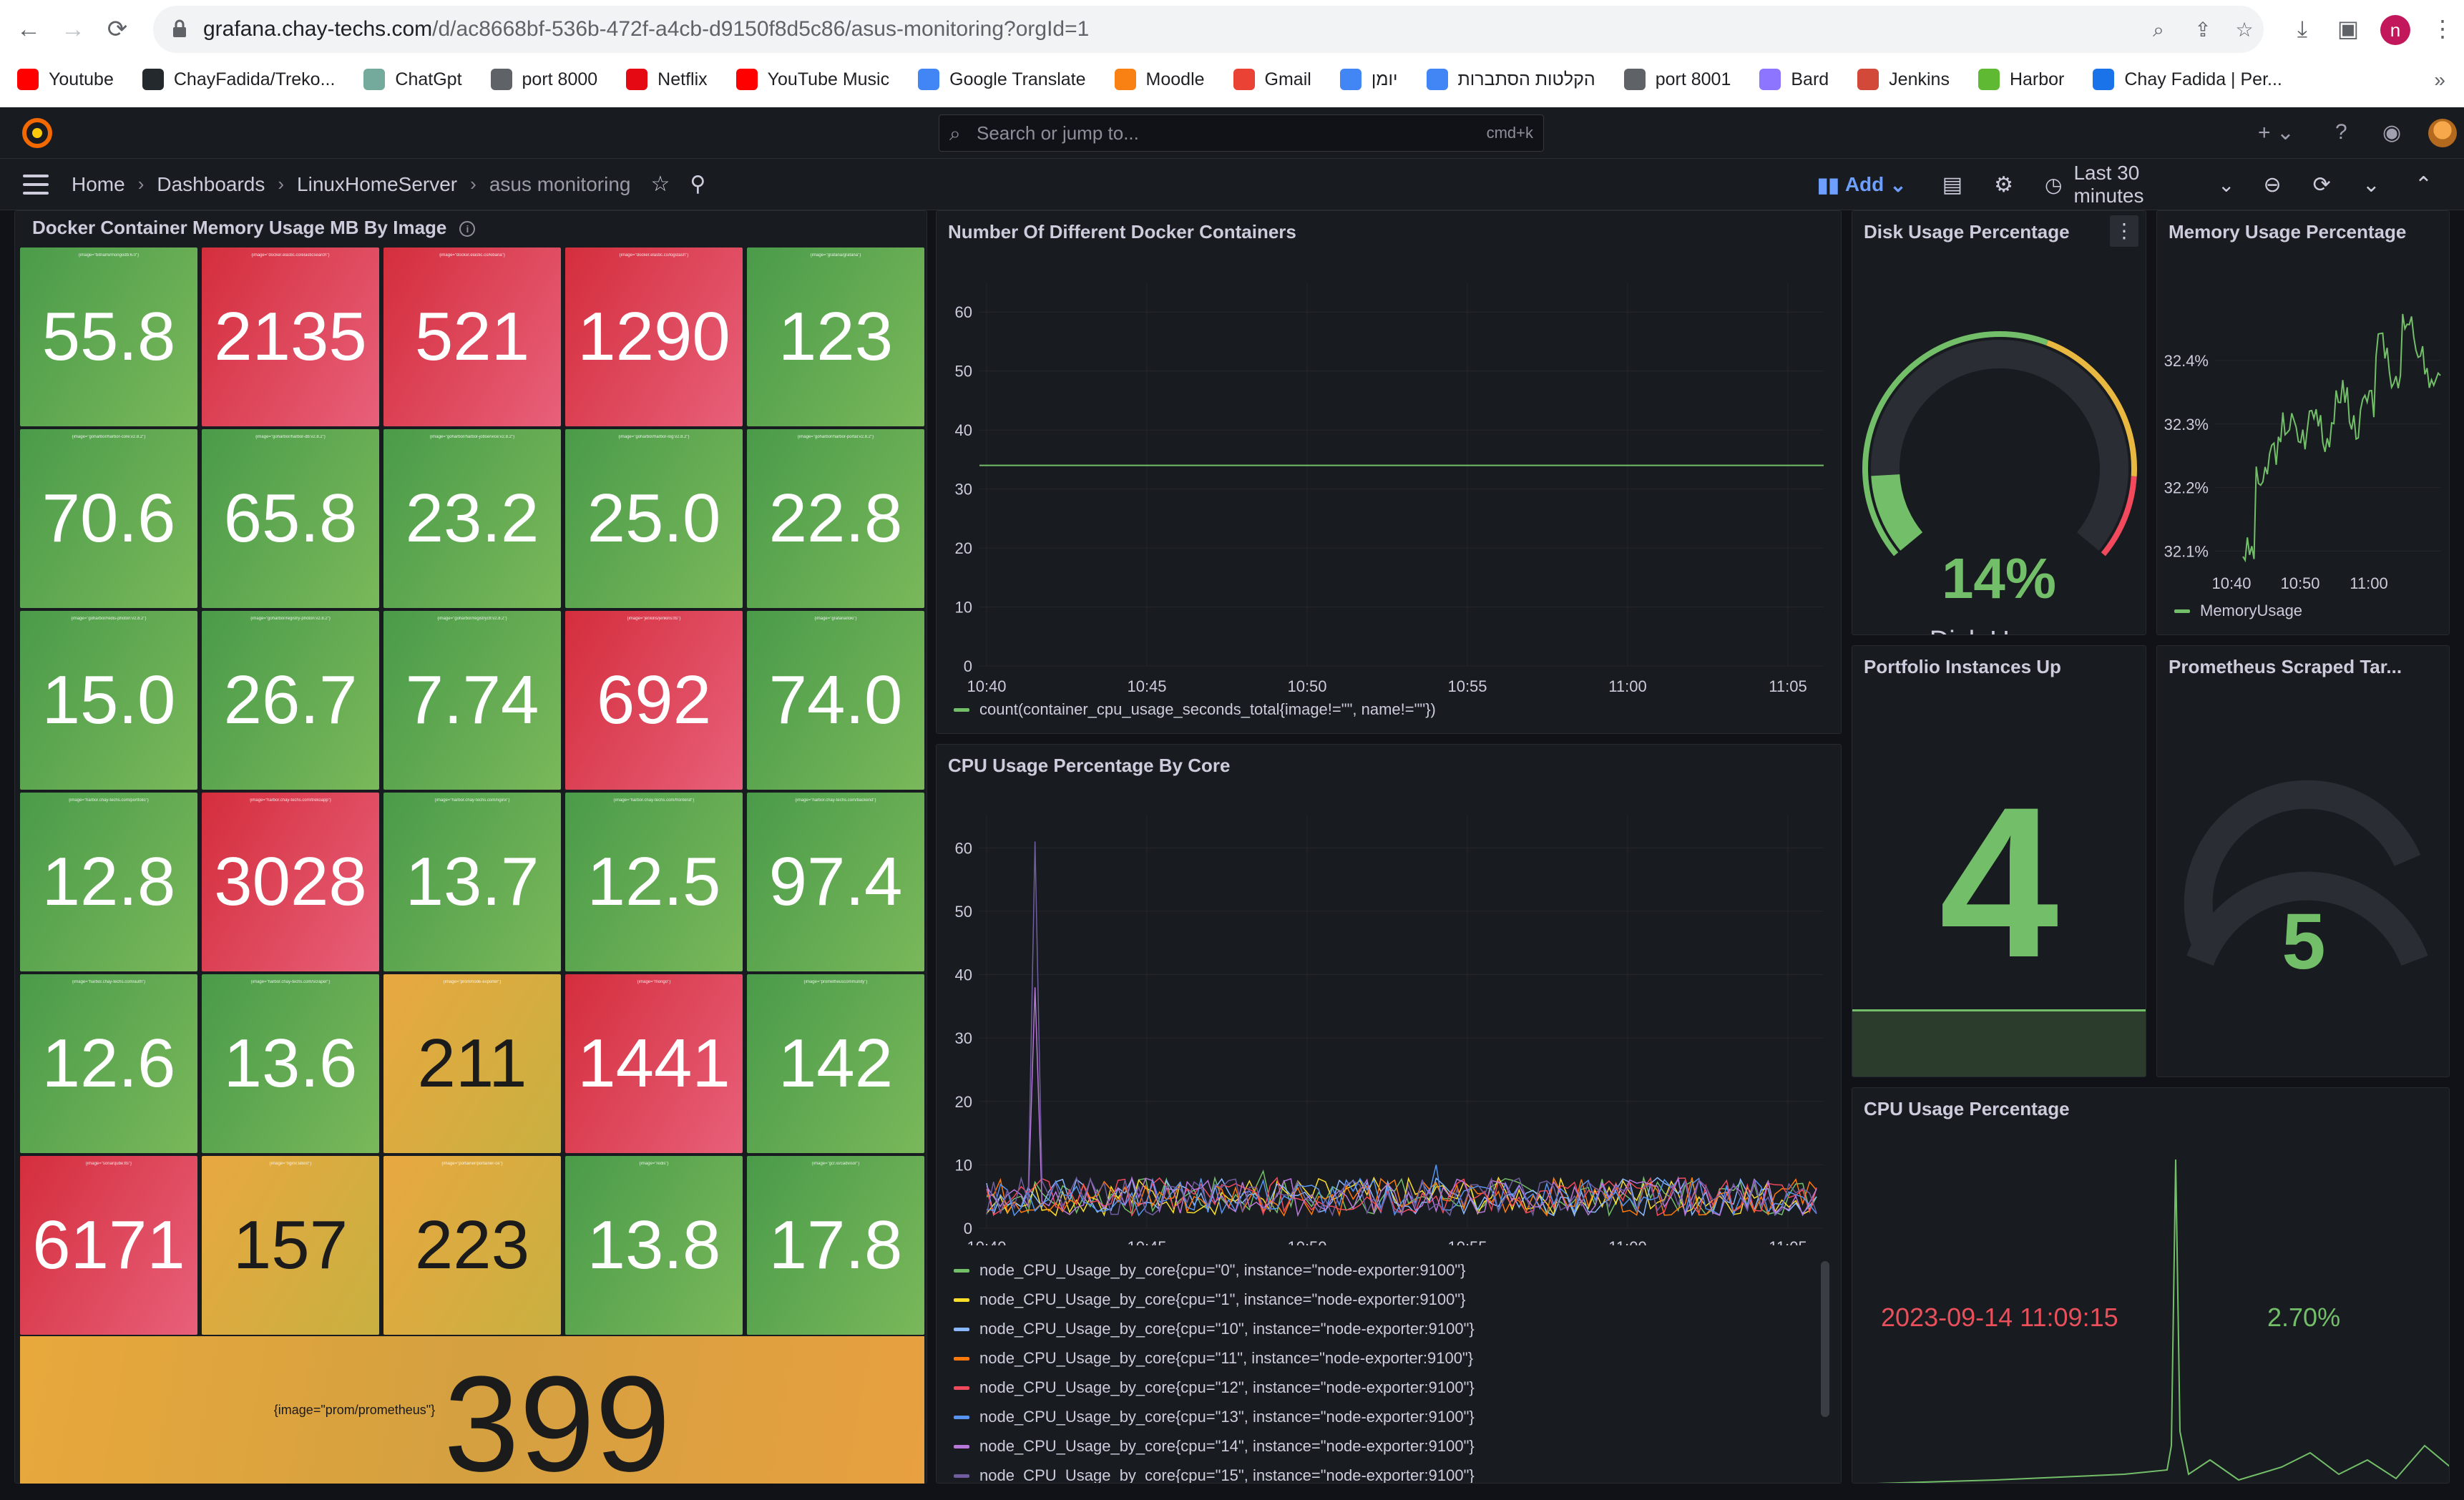  What do you see at coordinates (36, 185) in the screenshot?
I see `hamburger-menu-icon` at bounding box center [36, 185].